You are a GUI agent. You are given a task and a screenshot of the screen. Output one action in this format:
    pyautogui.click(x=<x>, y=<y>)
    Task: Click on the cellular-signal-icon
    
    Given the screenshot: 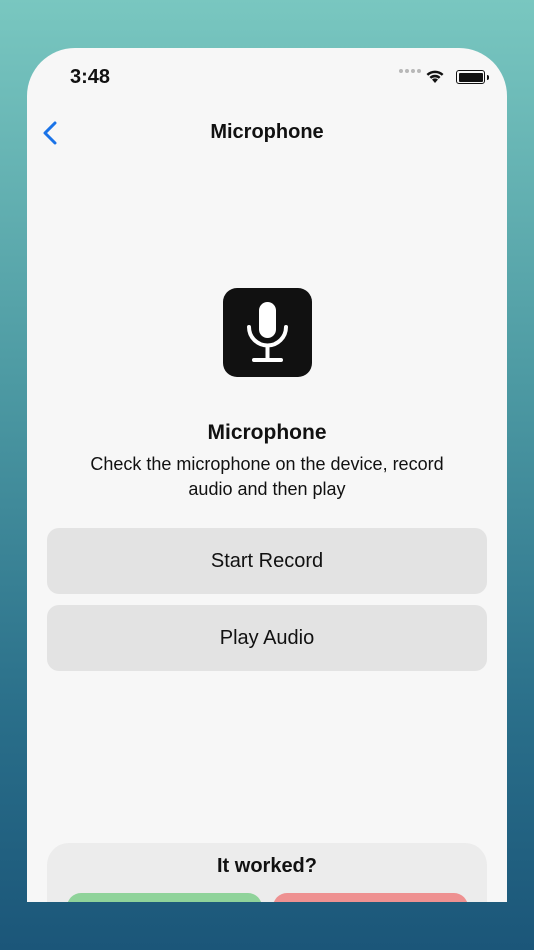 What is the action you would take?
    pyautogui.click(x=411, y=66)
    